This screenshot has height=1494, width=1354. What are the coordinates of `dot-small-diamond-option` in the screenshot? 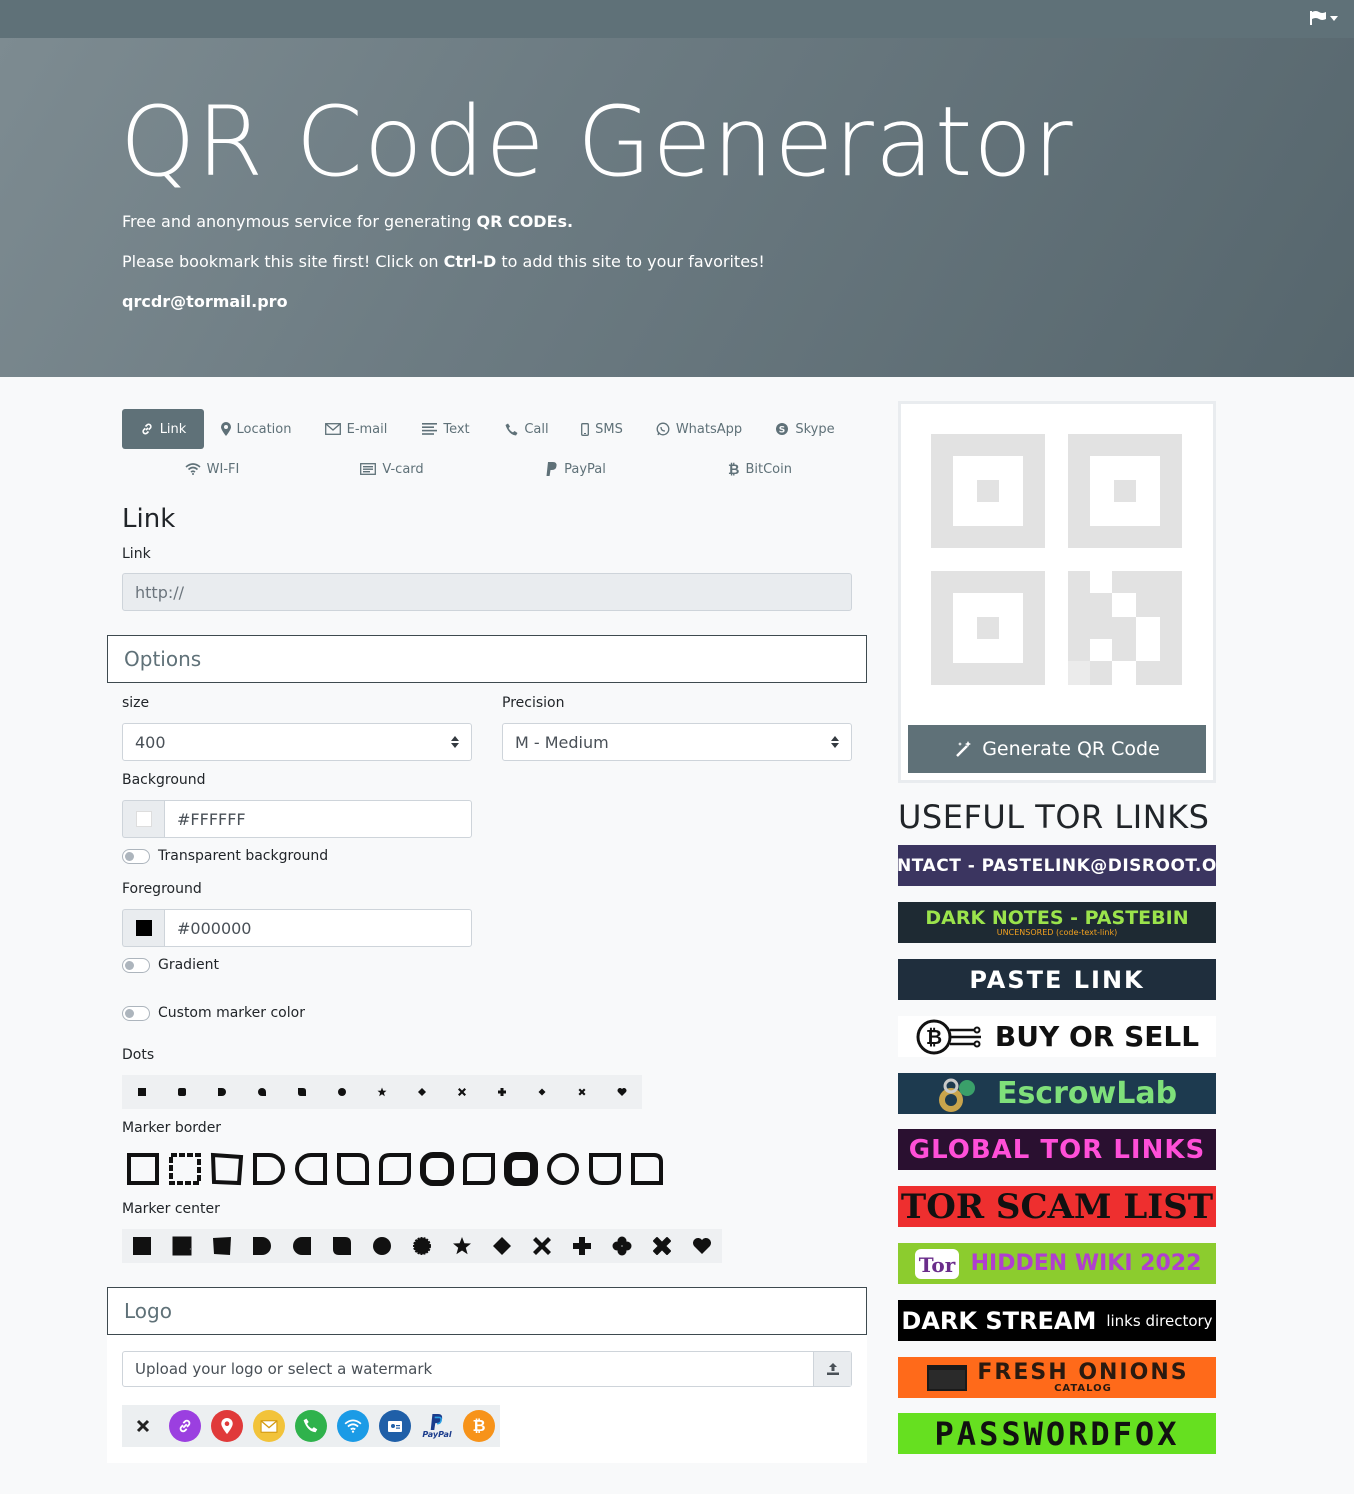 It's located at (542, 1092).